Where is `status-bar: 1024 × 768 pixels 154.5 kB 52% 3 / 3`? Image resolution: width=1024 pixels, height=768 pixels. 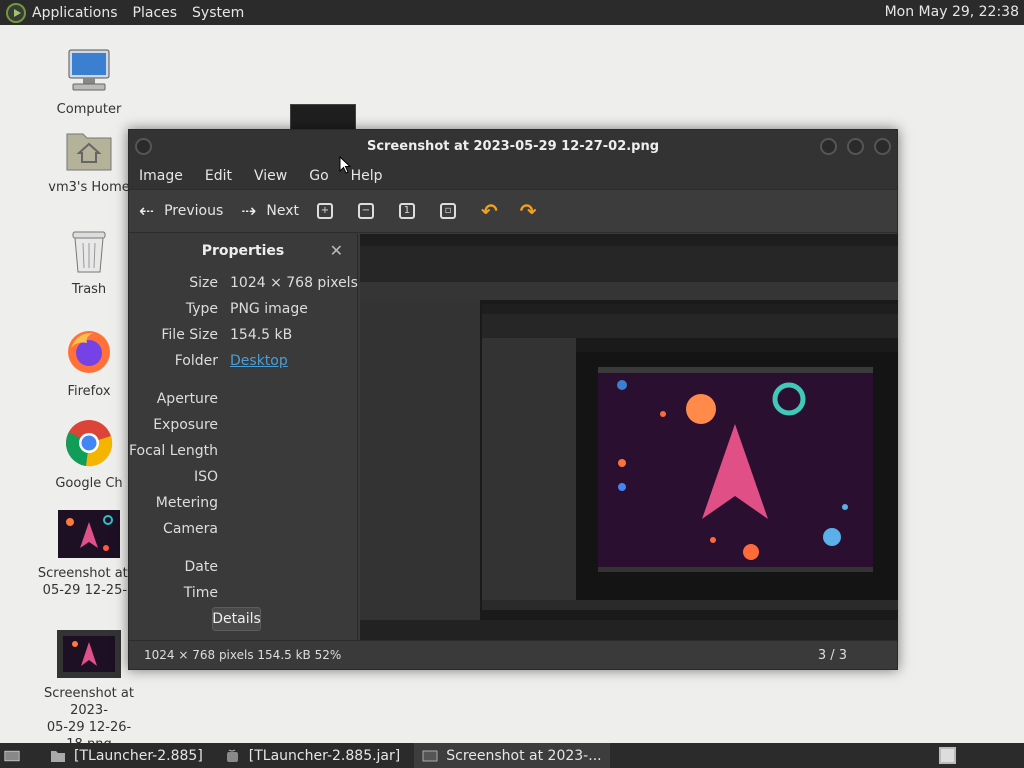 status-bar: 1024 × 768 pixels 154.5 kB 52% 3 / 3 is located at coordinates (513, 654).